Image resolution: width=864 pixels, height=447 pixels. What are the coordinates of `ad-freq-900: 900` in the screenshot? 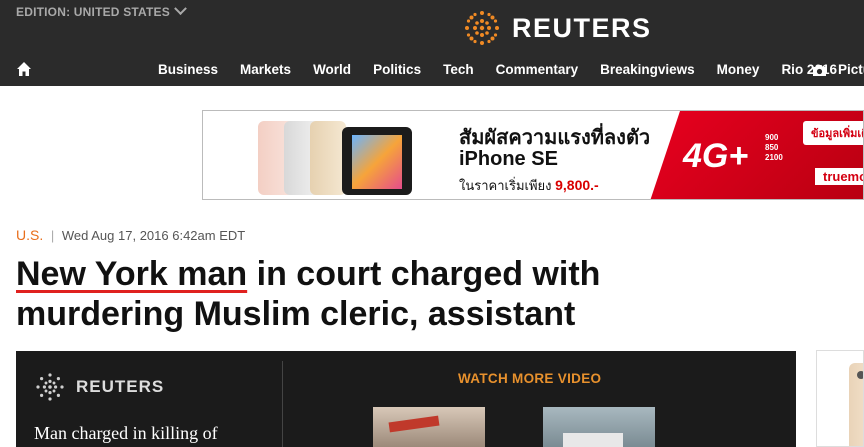 It's located at (772, 137).